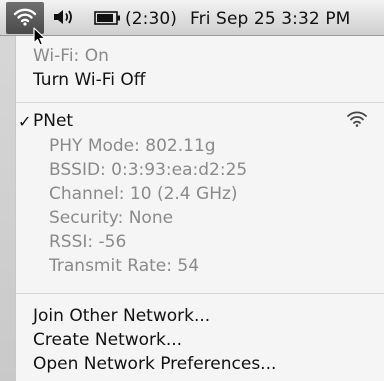  What do you see at coordinates (132, 146) in the screenshot?
I see `network-detail-phy-mode: PHY Mode: 802.11g` at bounding box center [132, 146].